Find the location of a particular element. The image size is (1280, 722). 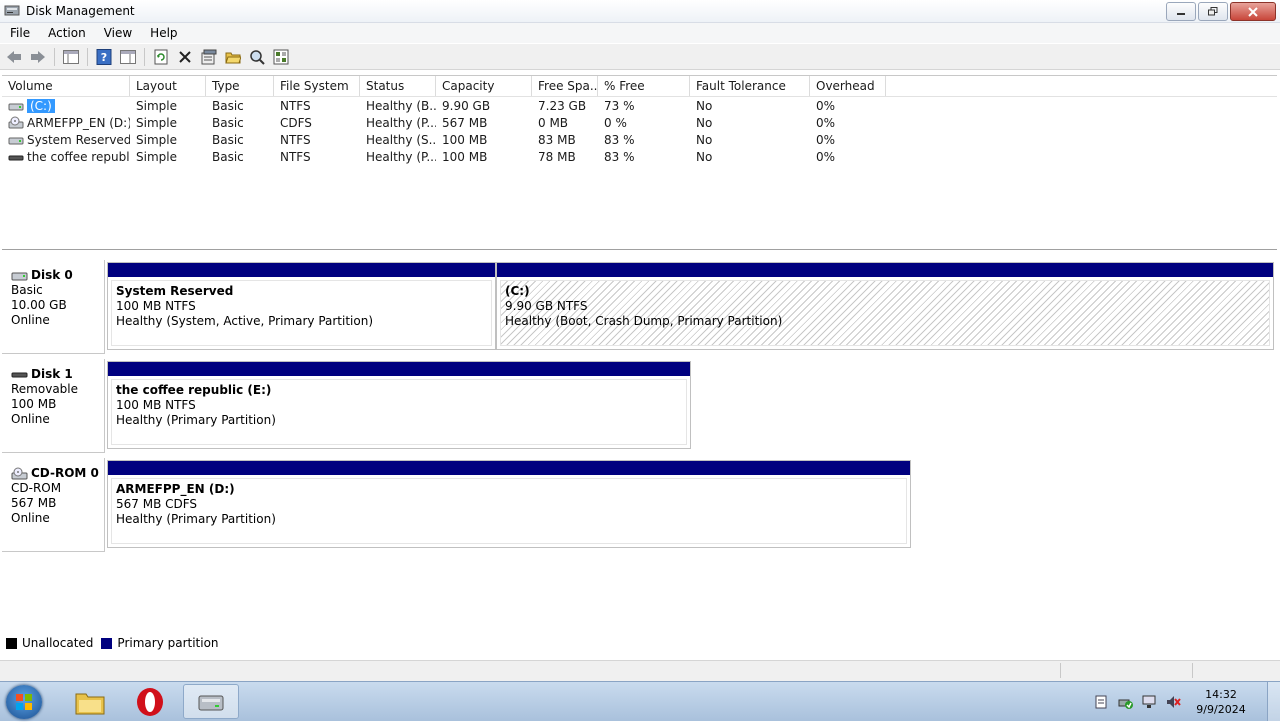

back-icon is located at coordinates (14, 56).